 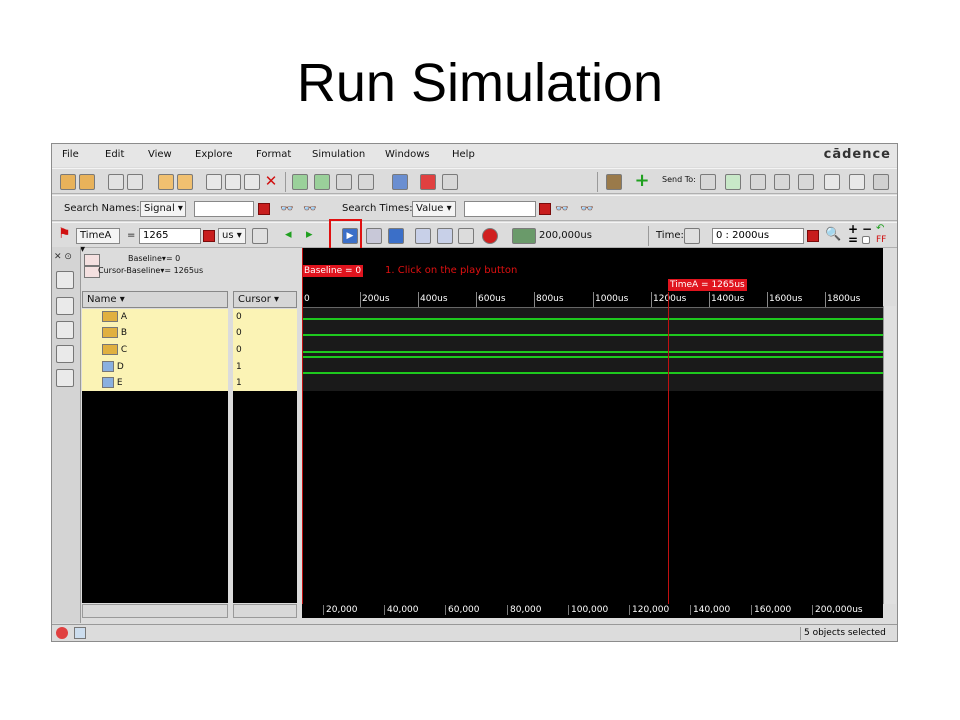 I want to click on source-tool-icon, so click(x=65, y=354).